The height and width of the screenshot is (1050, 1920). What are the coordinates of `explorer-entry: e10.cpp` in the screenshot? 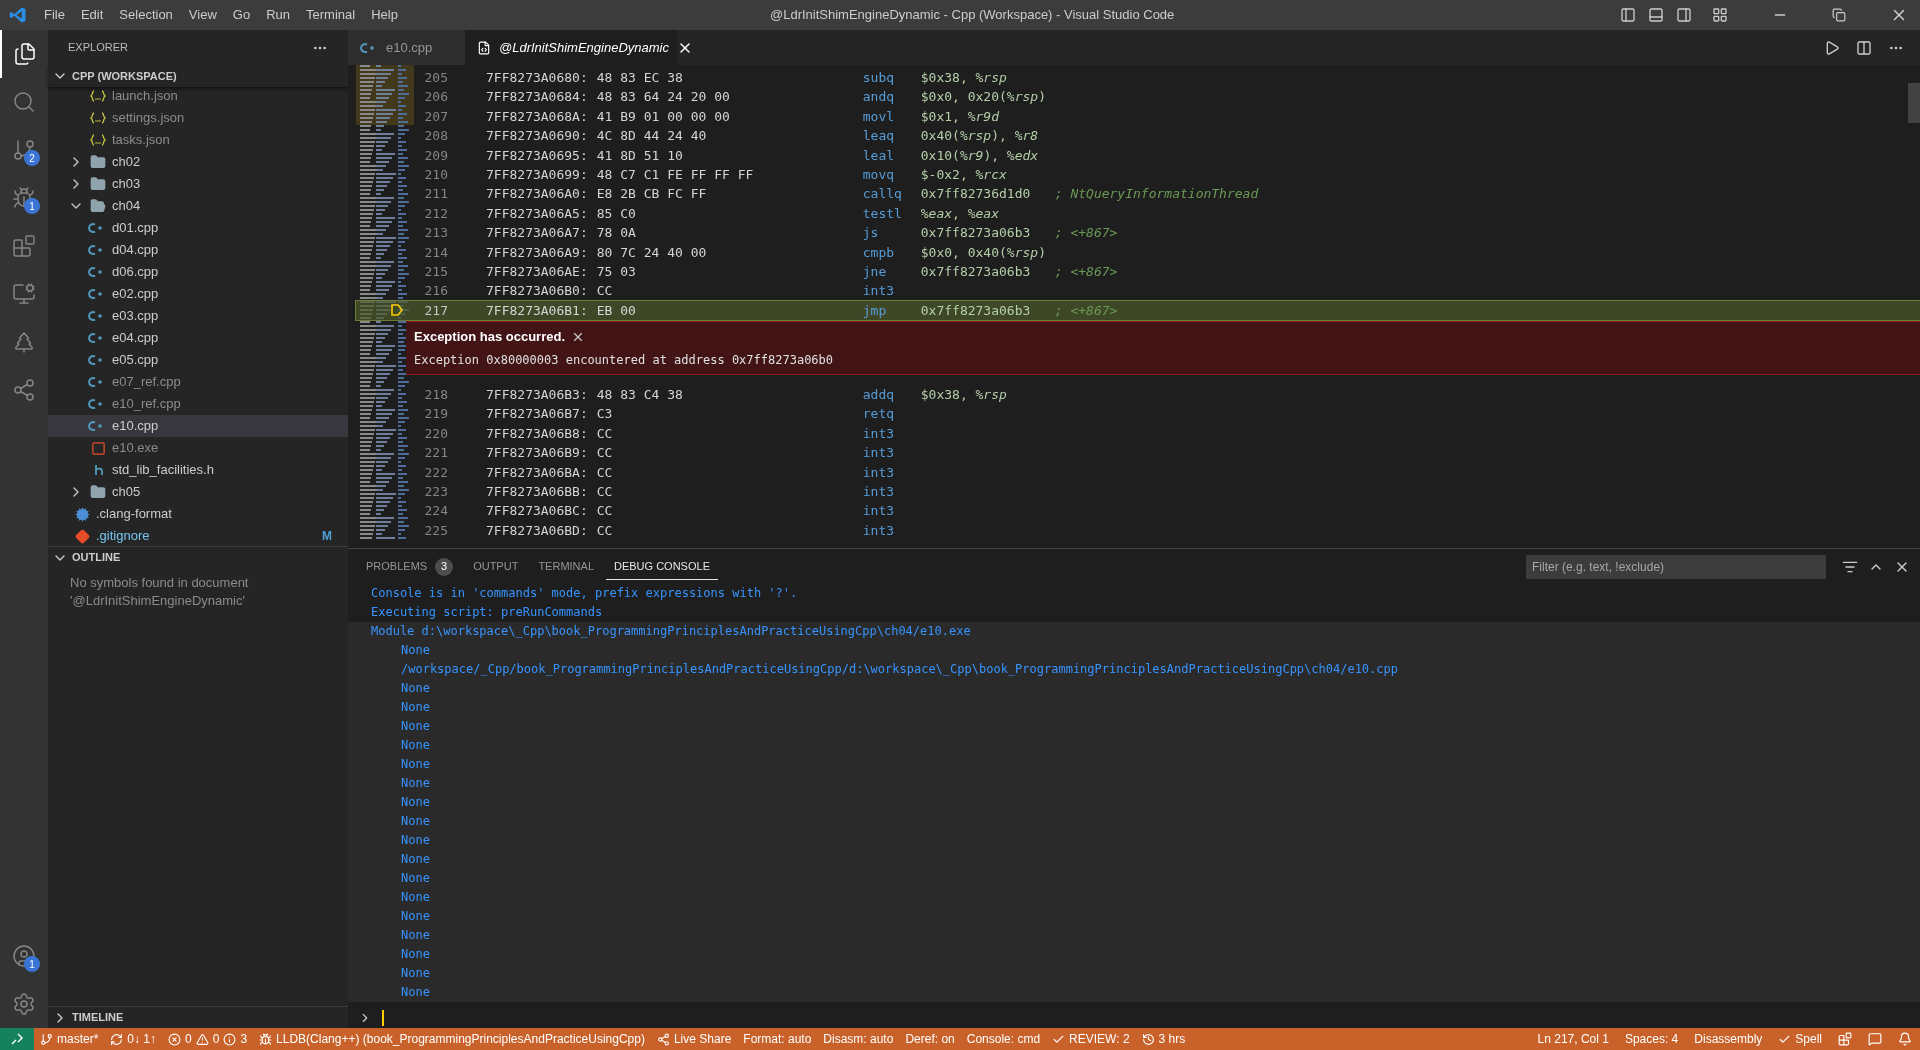 It's located at (198, 426).